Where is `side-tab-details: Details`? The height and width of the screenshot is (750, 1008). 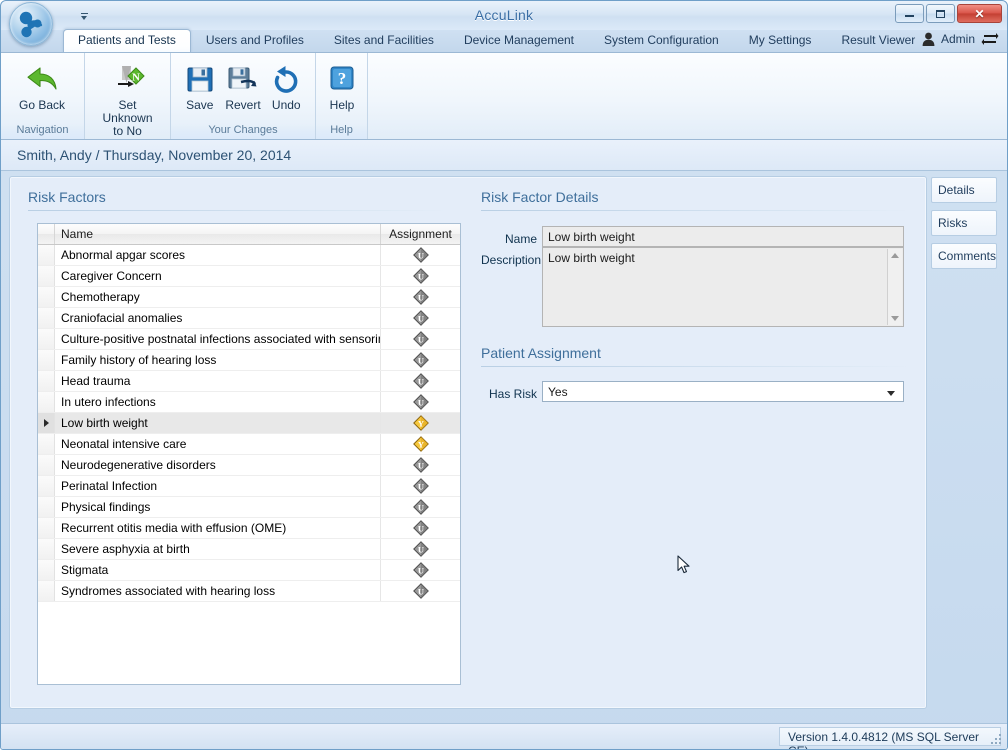
side-tab-details: Details is located at coordinates (964, 190).